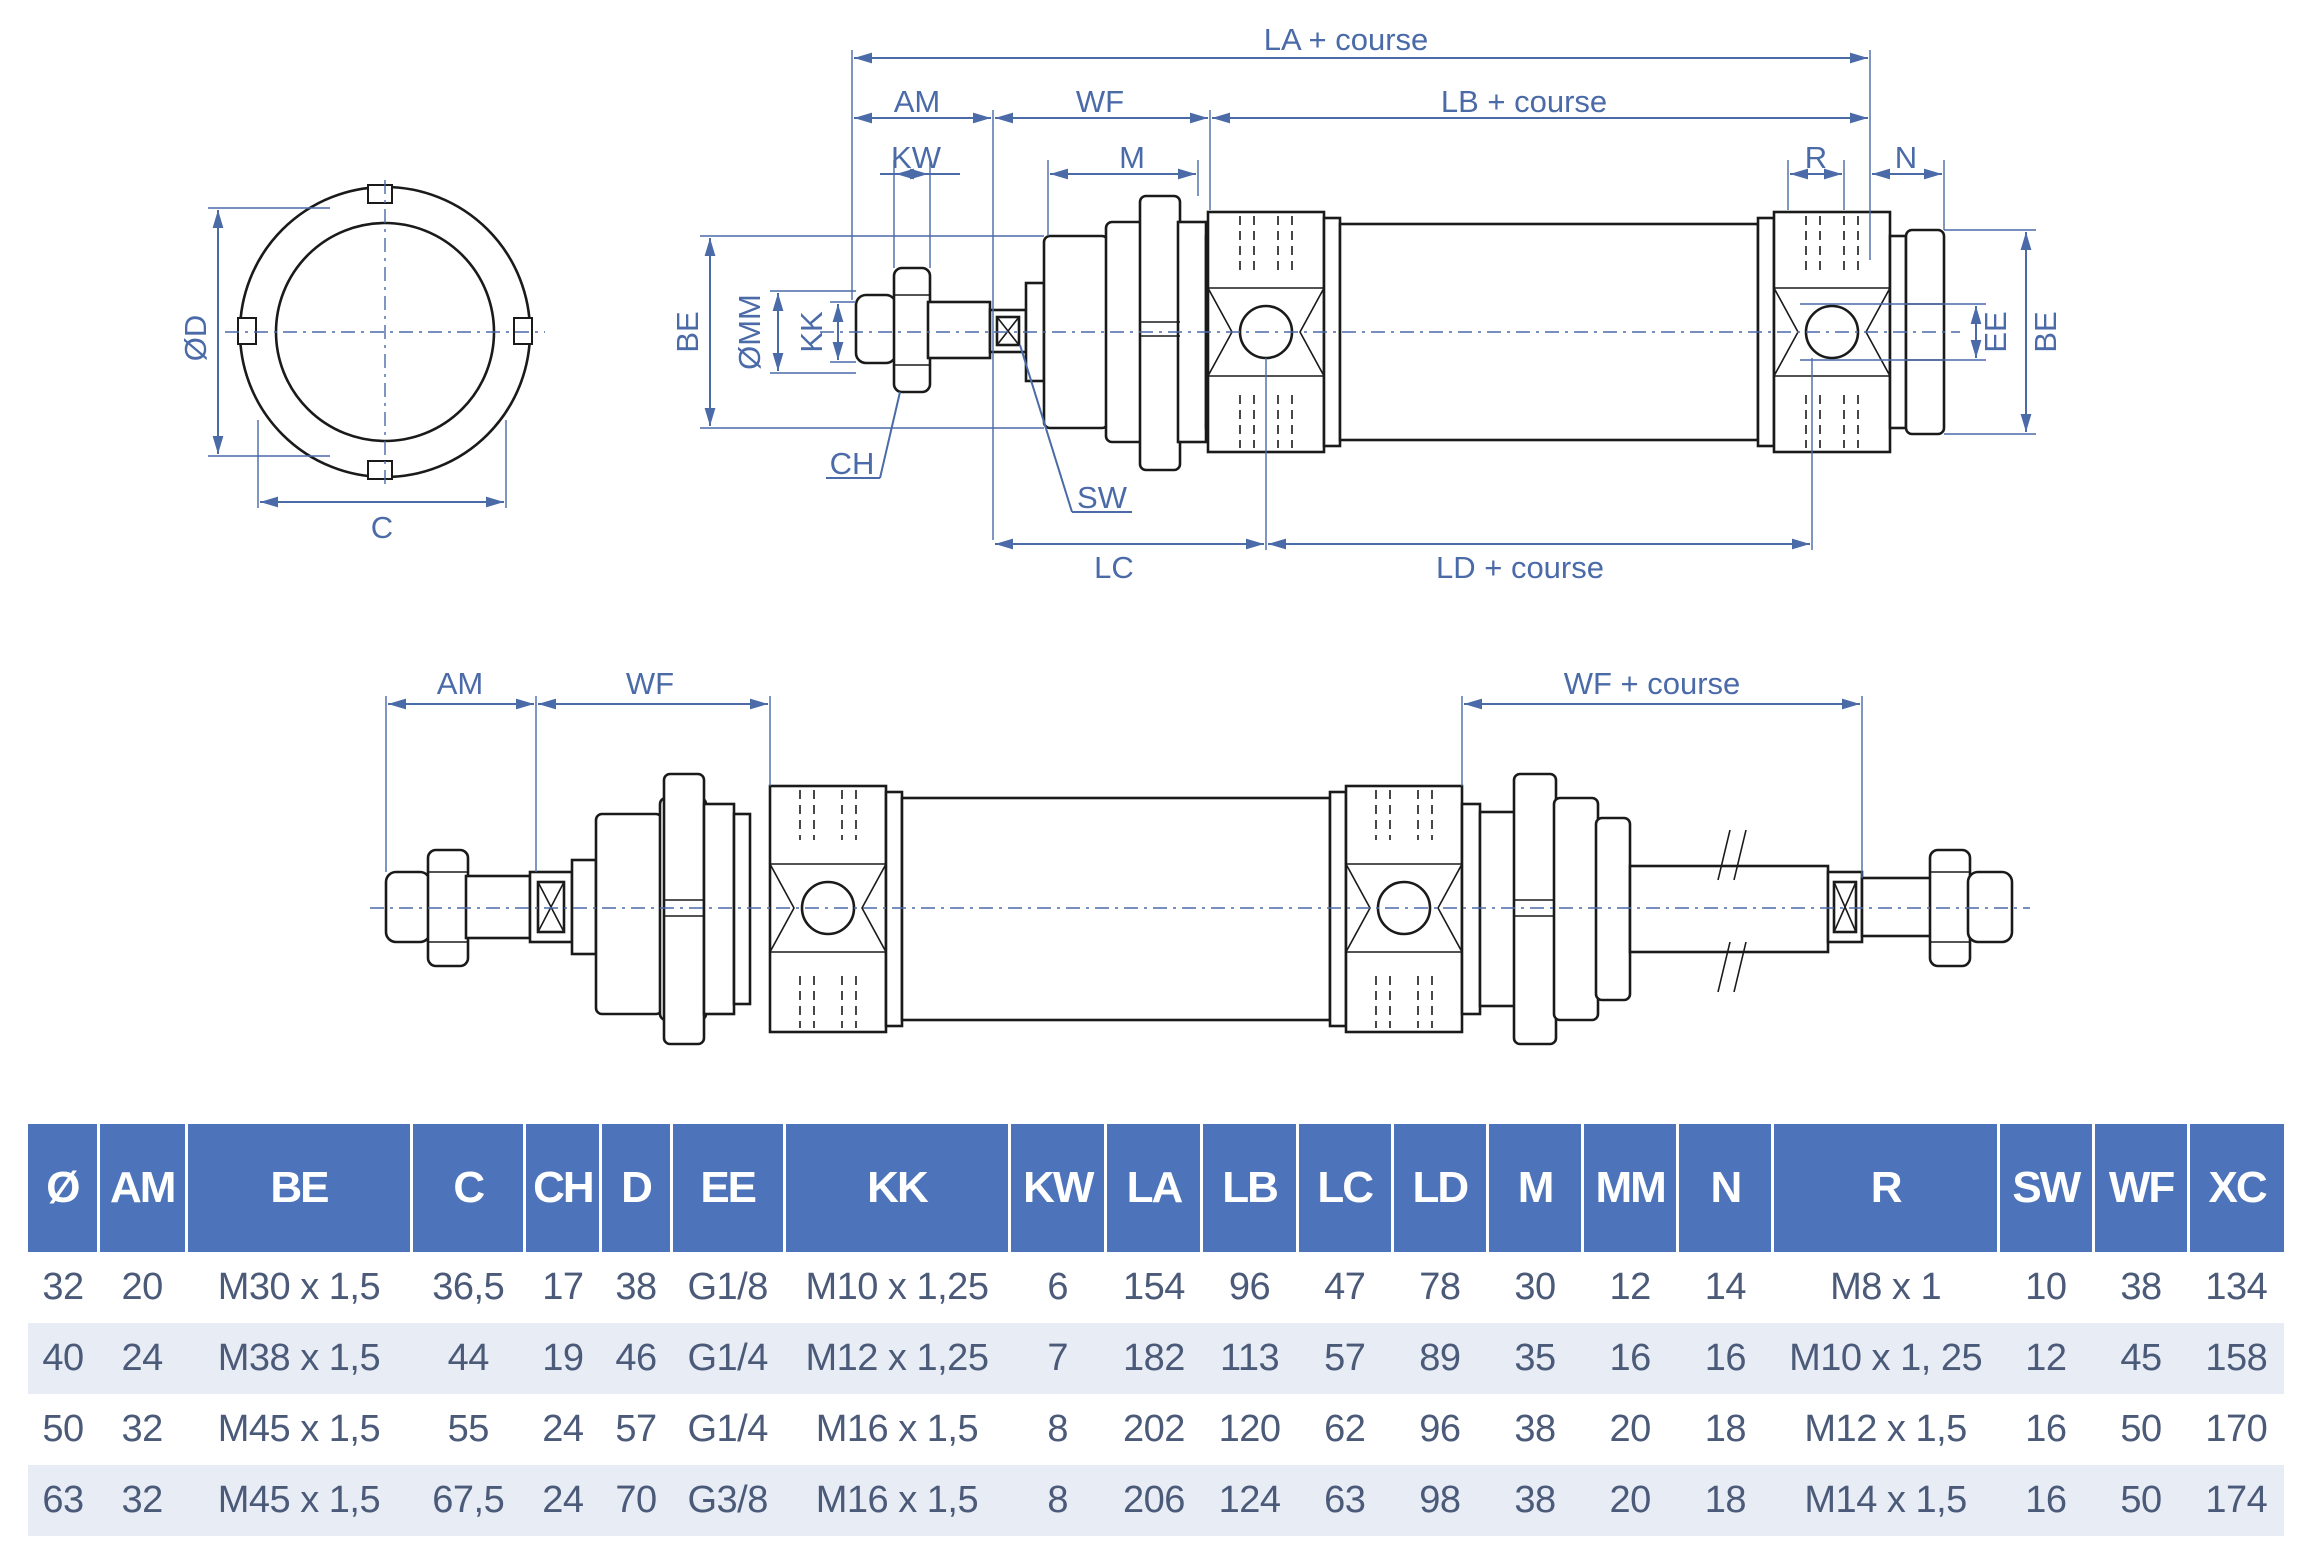  What do you see at coordinates (1906, 157) in the screenshot?
I see `n-label: N` at bounding box center [1906, 157].